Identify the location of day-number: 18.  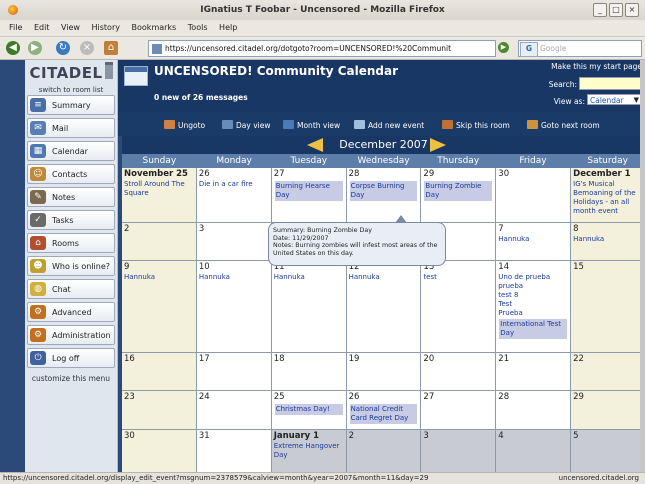
(309, 359).